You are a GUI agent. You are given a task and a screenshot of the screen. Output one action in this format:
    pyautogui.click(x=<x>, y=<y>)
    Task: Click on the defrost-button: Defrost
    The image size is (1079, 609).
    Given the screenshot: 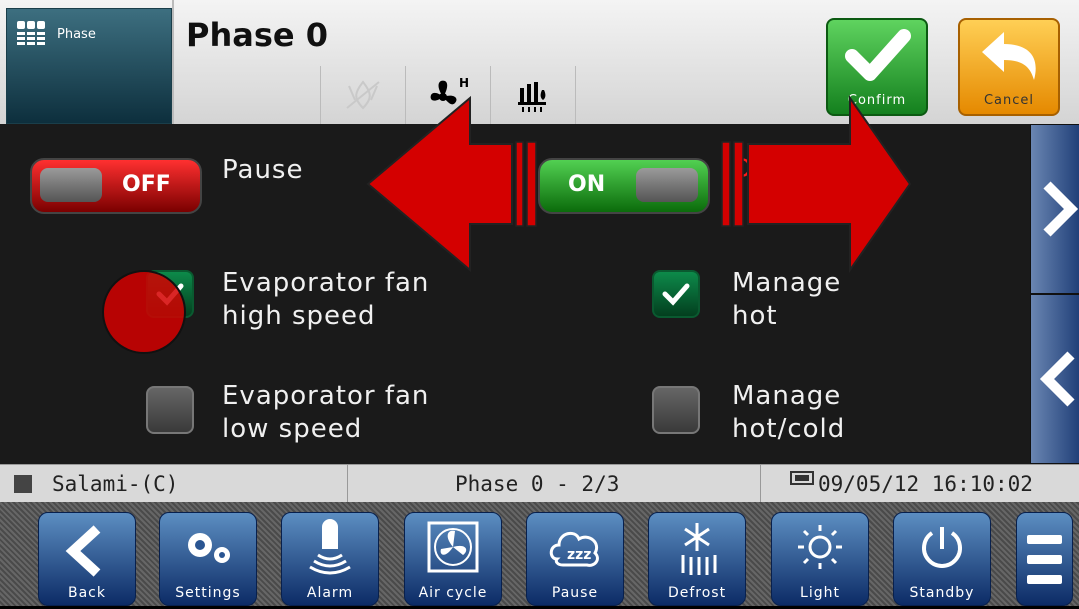 What is the action you would take?
    pyautogui.click(x=697, y=559)
    